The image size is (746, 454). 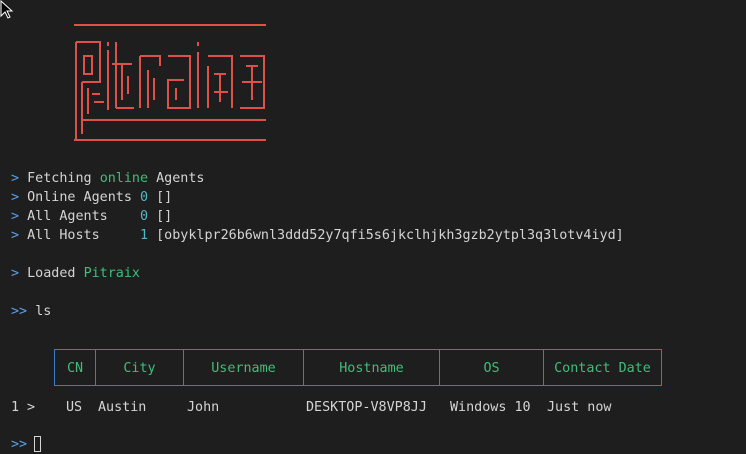 I want to click on mouse-pointer-icon, so click(x=7, y=9).